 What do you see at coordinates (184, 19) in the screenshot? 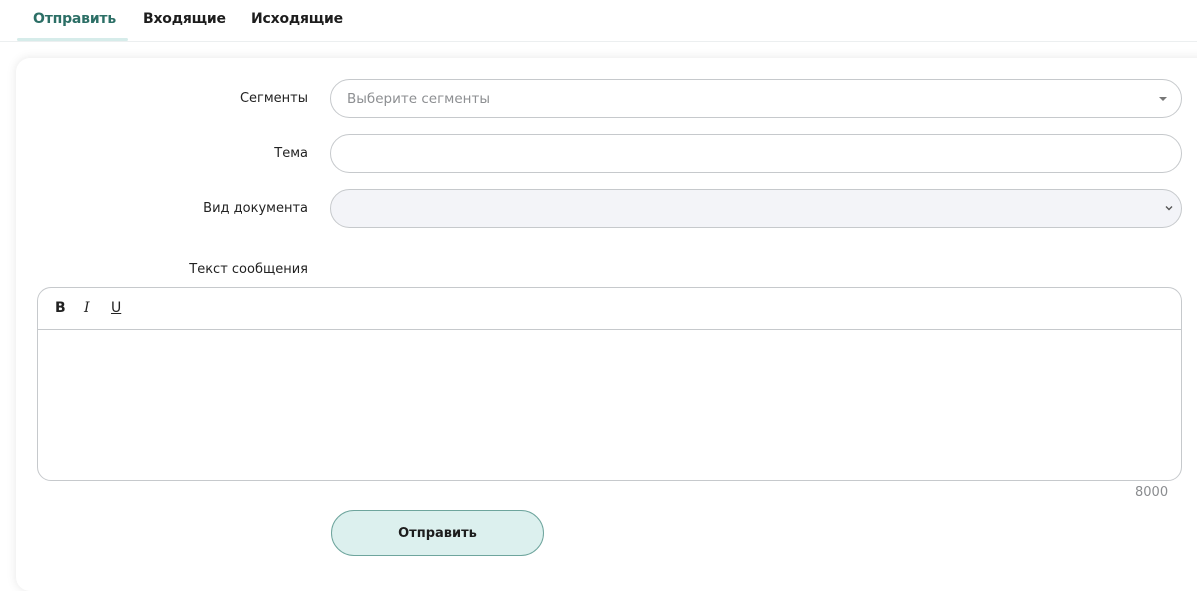
I see `tab-inbox: Входящие` at bounding box center [184, 19].